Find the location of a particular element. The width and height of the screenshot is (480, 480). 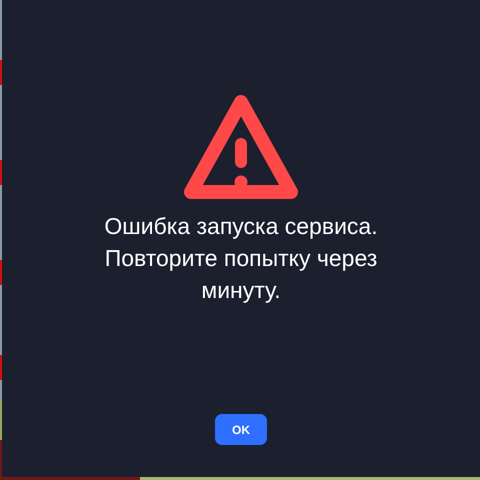

error-message: Ошибка запуска сервиса. Повторите попытку через минуту. is located at coordinates (241, 258).